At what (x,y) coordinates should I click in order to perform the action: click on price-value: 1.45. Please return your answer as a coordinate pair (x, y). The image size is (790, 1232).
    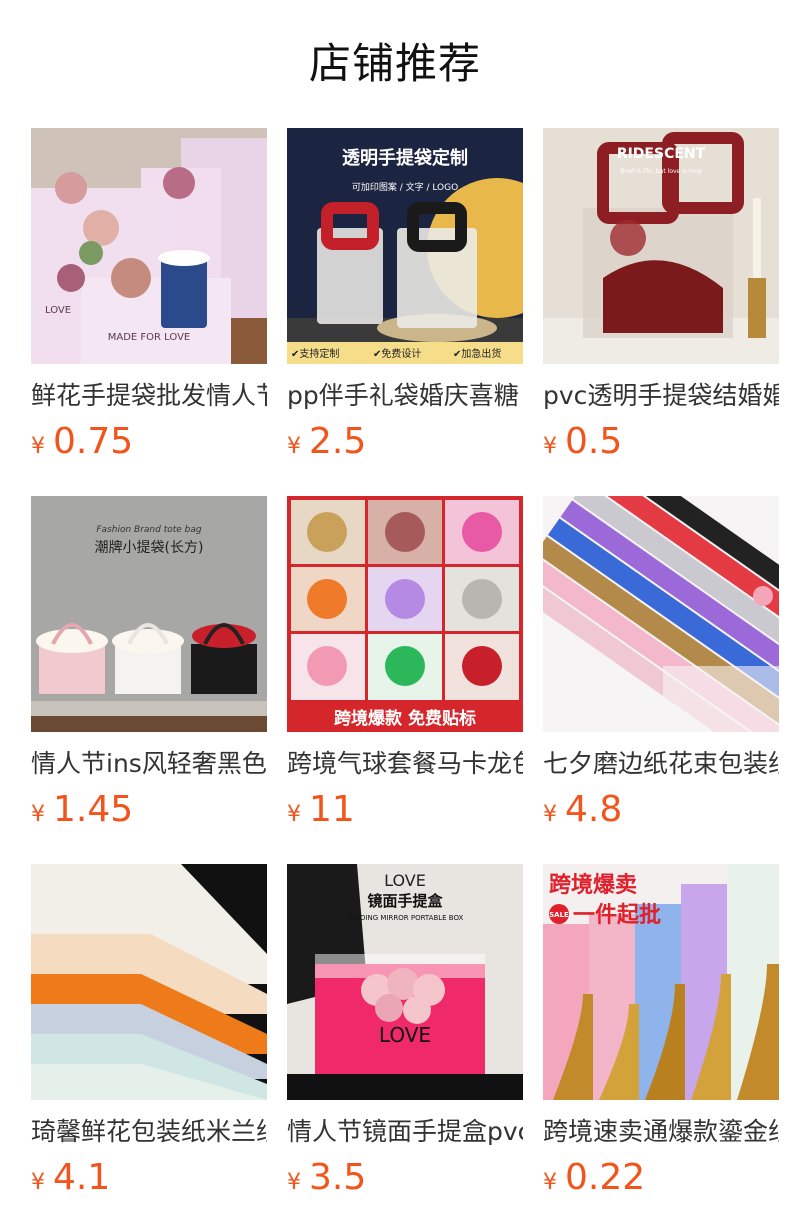
    Looking at the image, I should click on (93, 809).